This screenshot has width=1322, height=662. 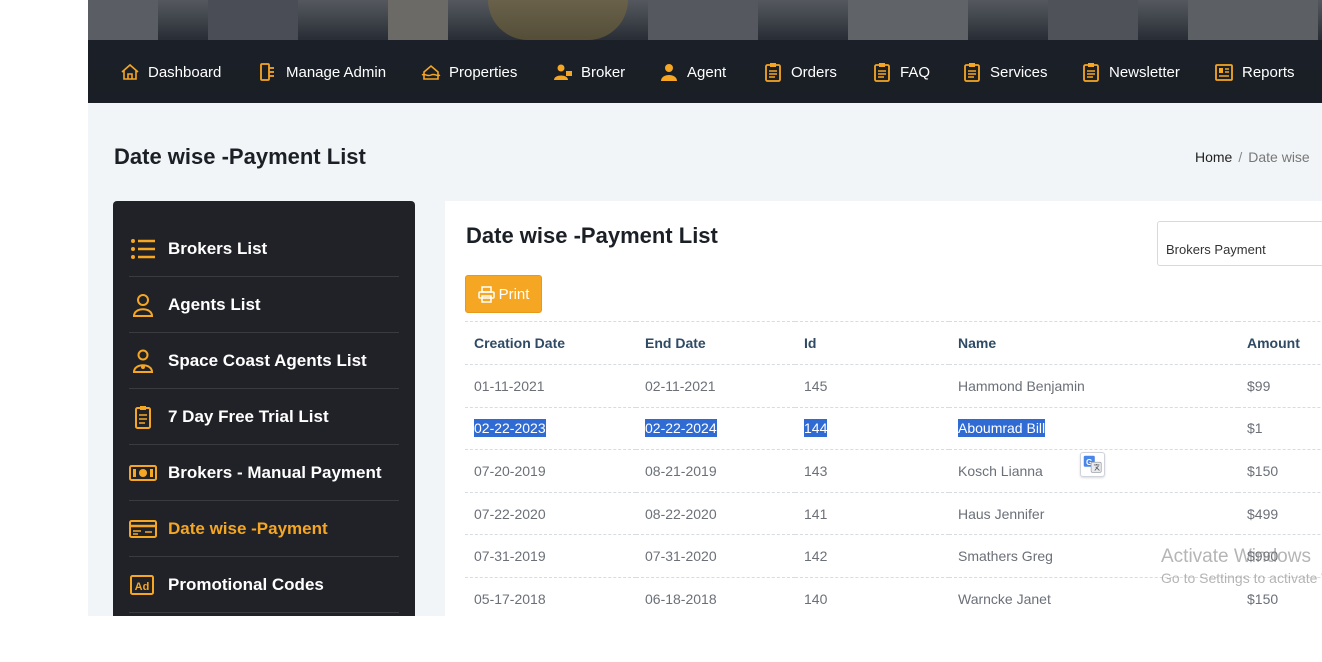 I want to click on cell-text: 142, so click(x=816, y=556).